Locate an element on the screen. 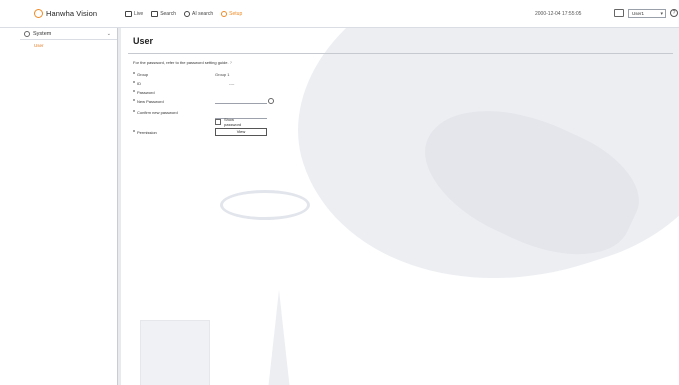  nav-setup: Setup is located at coordinates (231, 13).